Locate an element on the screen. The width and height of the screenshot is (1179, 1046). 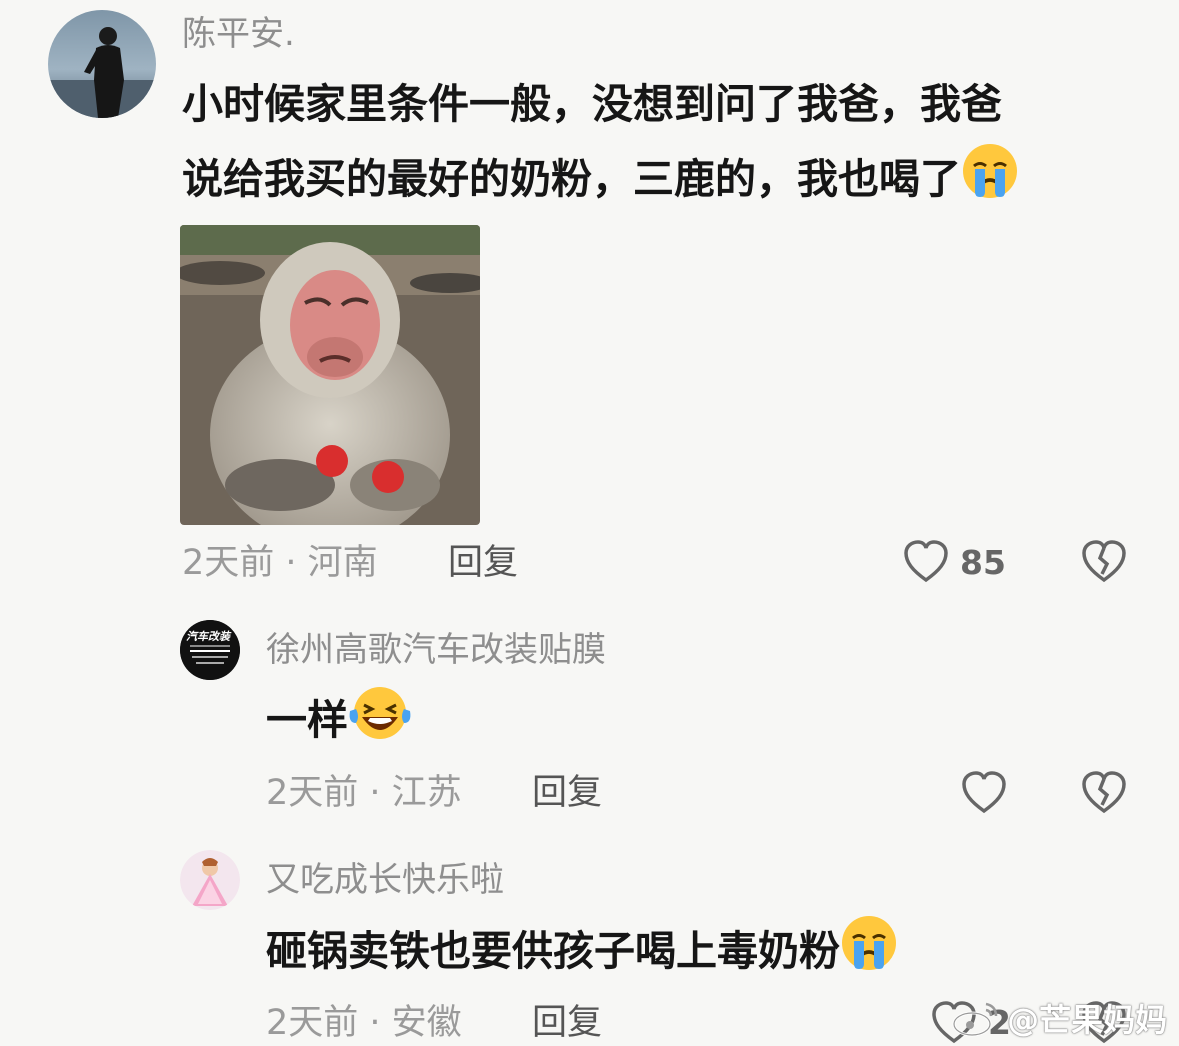
comment-image is located at coordinates (330, 375).